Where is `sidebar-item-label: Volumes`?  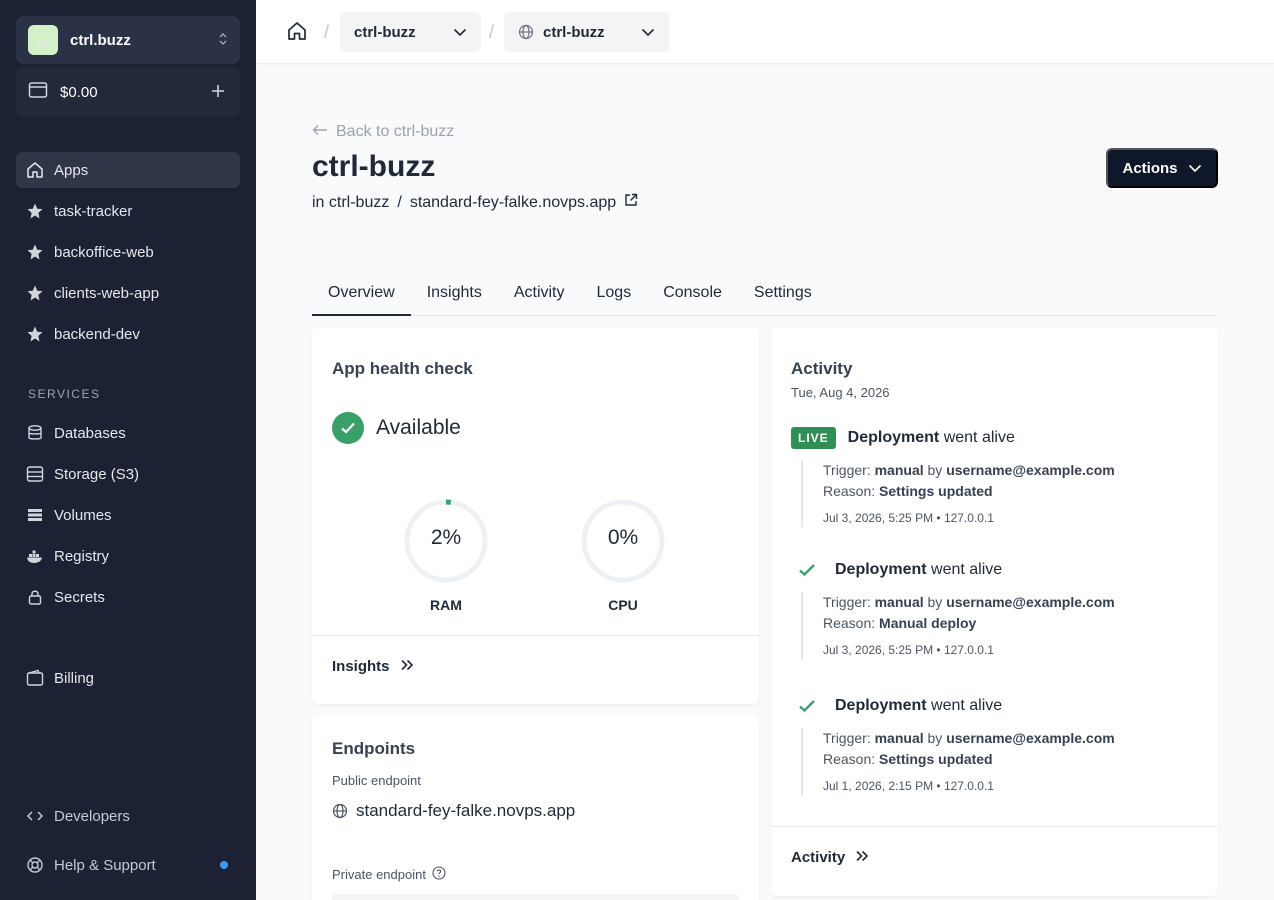
sidebar-item-label: Volumes is located at coordinates (83, 515).